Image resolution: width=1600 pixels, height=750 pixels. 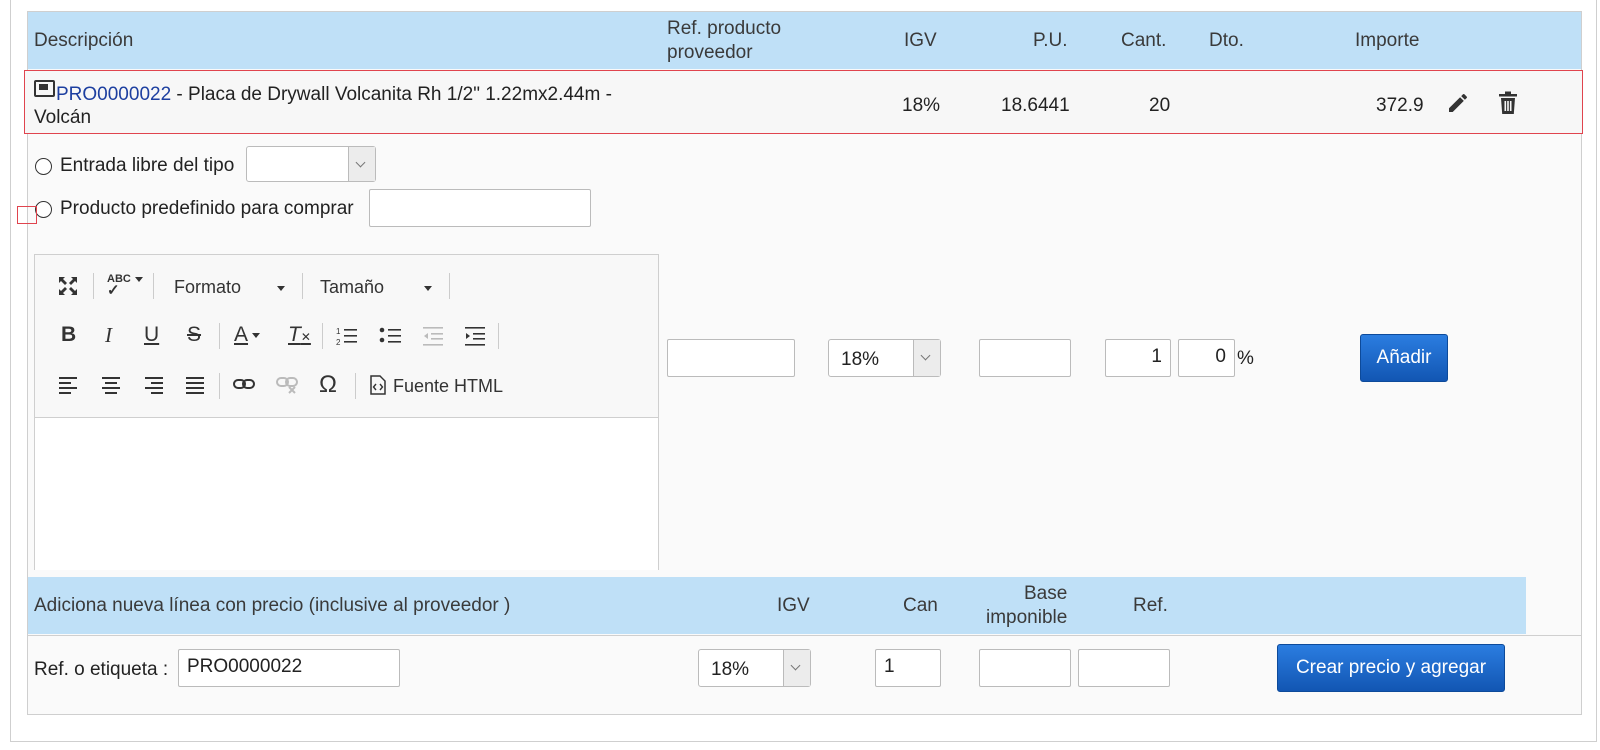 What do you see at coordinates (346, 493) in the screenshot?
I see `editor-text-area` at bounding box center [346, 493].